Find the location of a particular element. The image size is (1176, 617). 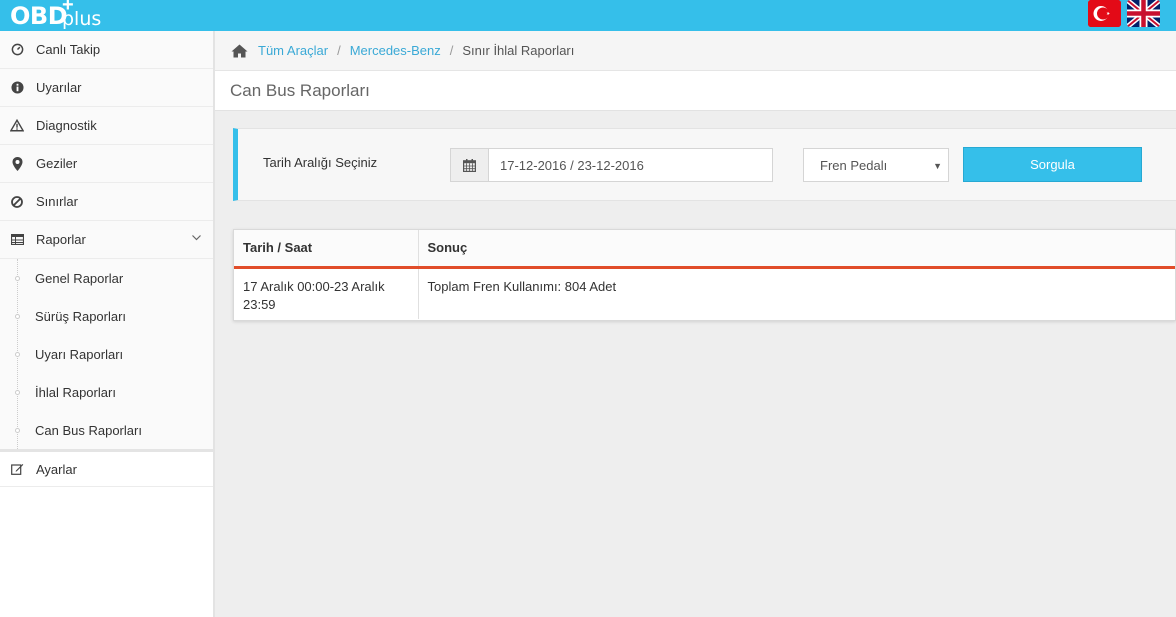

sidebar-subitem-ihlal-raporlari: İhlal Raporları is located at coordinates (106, 392).